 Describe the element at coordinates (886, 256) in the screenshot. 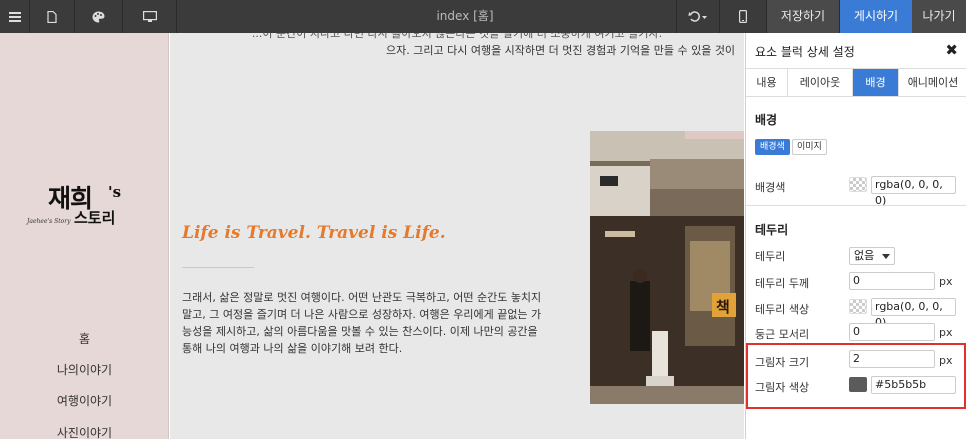

I see `chevron-down-icon` at that location.